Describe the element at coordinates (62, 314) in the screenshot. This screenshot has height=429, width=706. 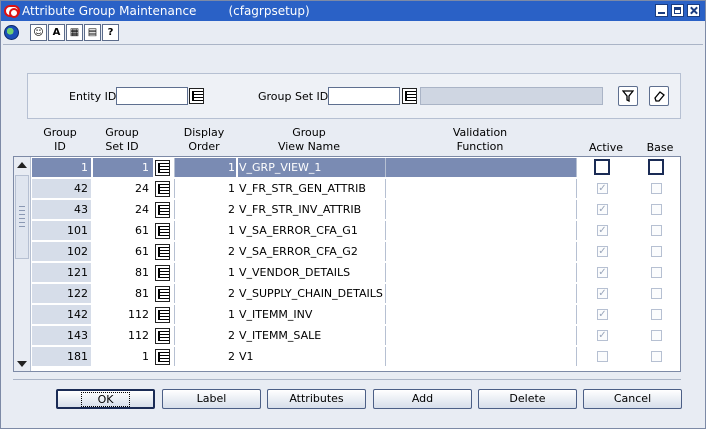
I see `group-id-cell: 142` at that location.